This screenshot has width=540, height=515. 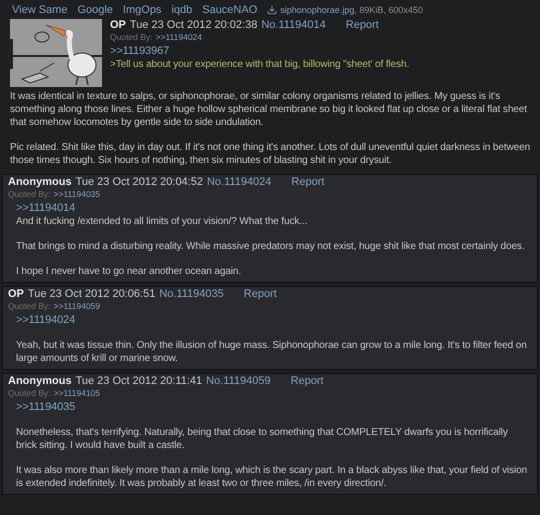 I want to click on post-number-link: No.11194035, so click(x=191, y=294).